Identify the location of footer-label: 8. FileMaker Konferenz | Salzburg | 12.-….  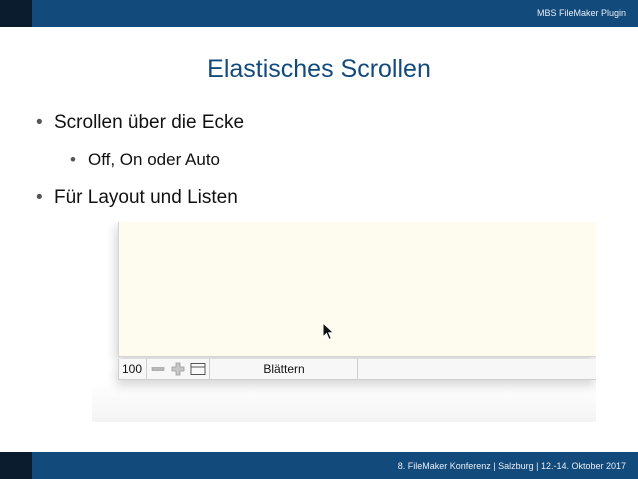
(511, 466).